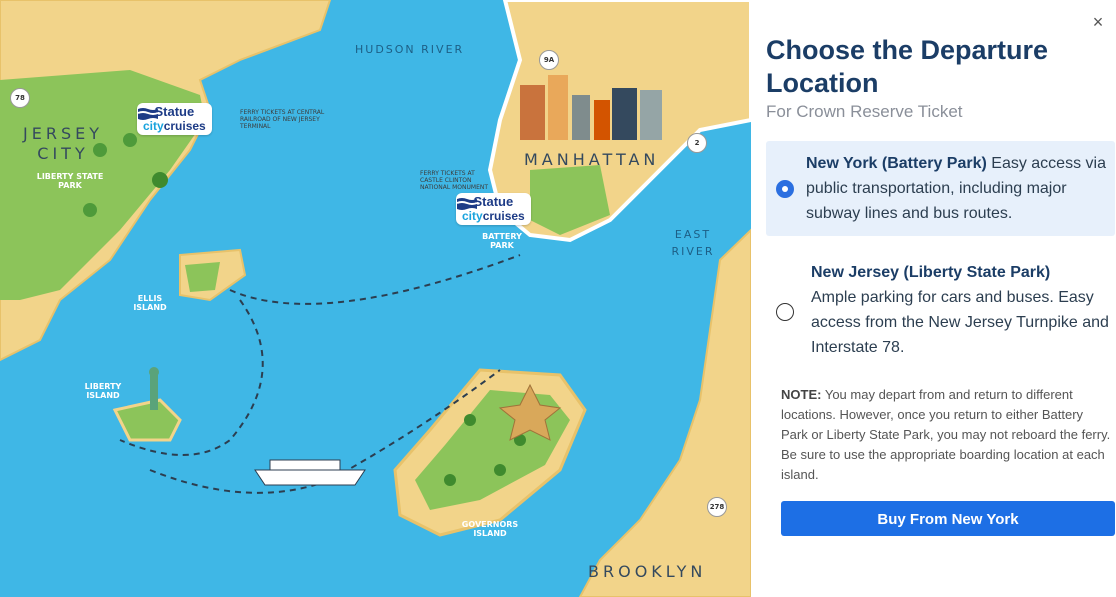 The image size is (1116, 597). What do you see at coordinates (592, 159) in the screenshot?
I see `manhattan-label: MANHATTAN` at bounding box center [592, 159].